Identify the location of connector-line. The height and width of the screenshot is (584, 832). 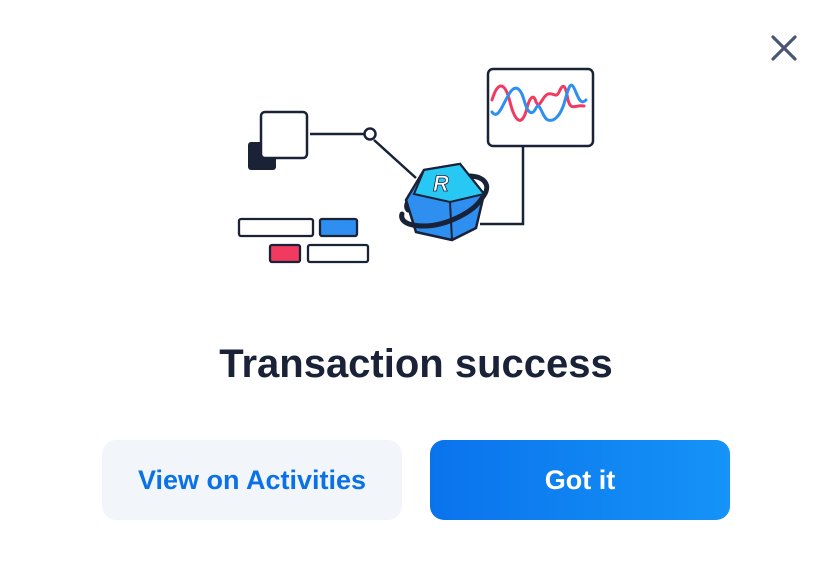
(395, 159).